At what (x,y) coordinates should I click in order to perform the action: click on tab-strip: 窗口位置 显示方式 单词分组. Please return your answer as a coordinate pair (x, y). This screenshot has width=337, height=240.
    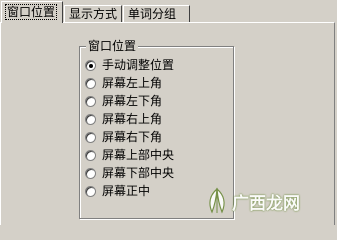
    Looking at the image, I should click on (168, 11).